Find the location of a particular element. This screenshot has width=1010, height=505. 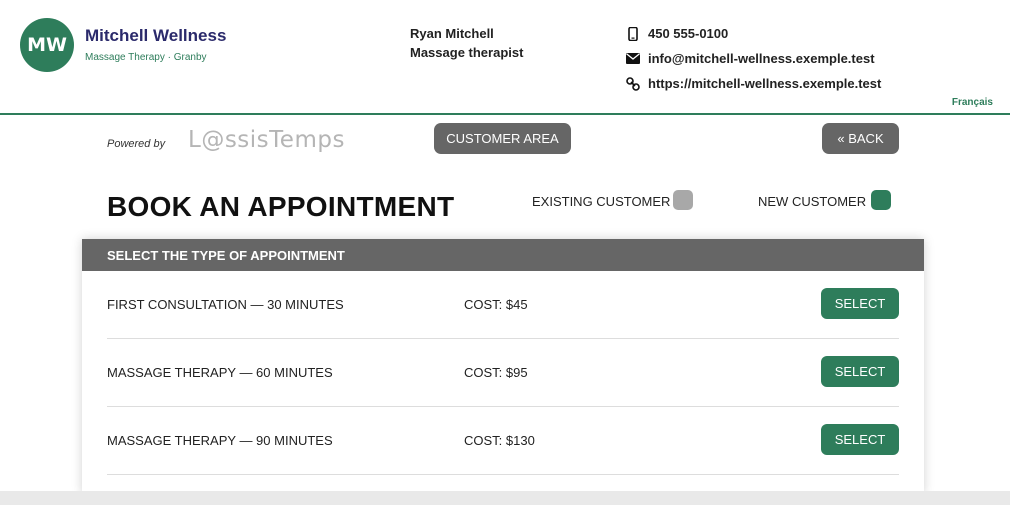

brand-name: Mitchell Wellness is located at coordinates (156, 35).